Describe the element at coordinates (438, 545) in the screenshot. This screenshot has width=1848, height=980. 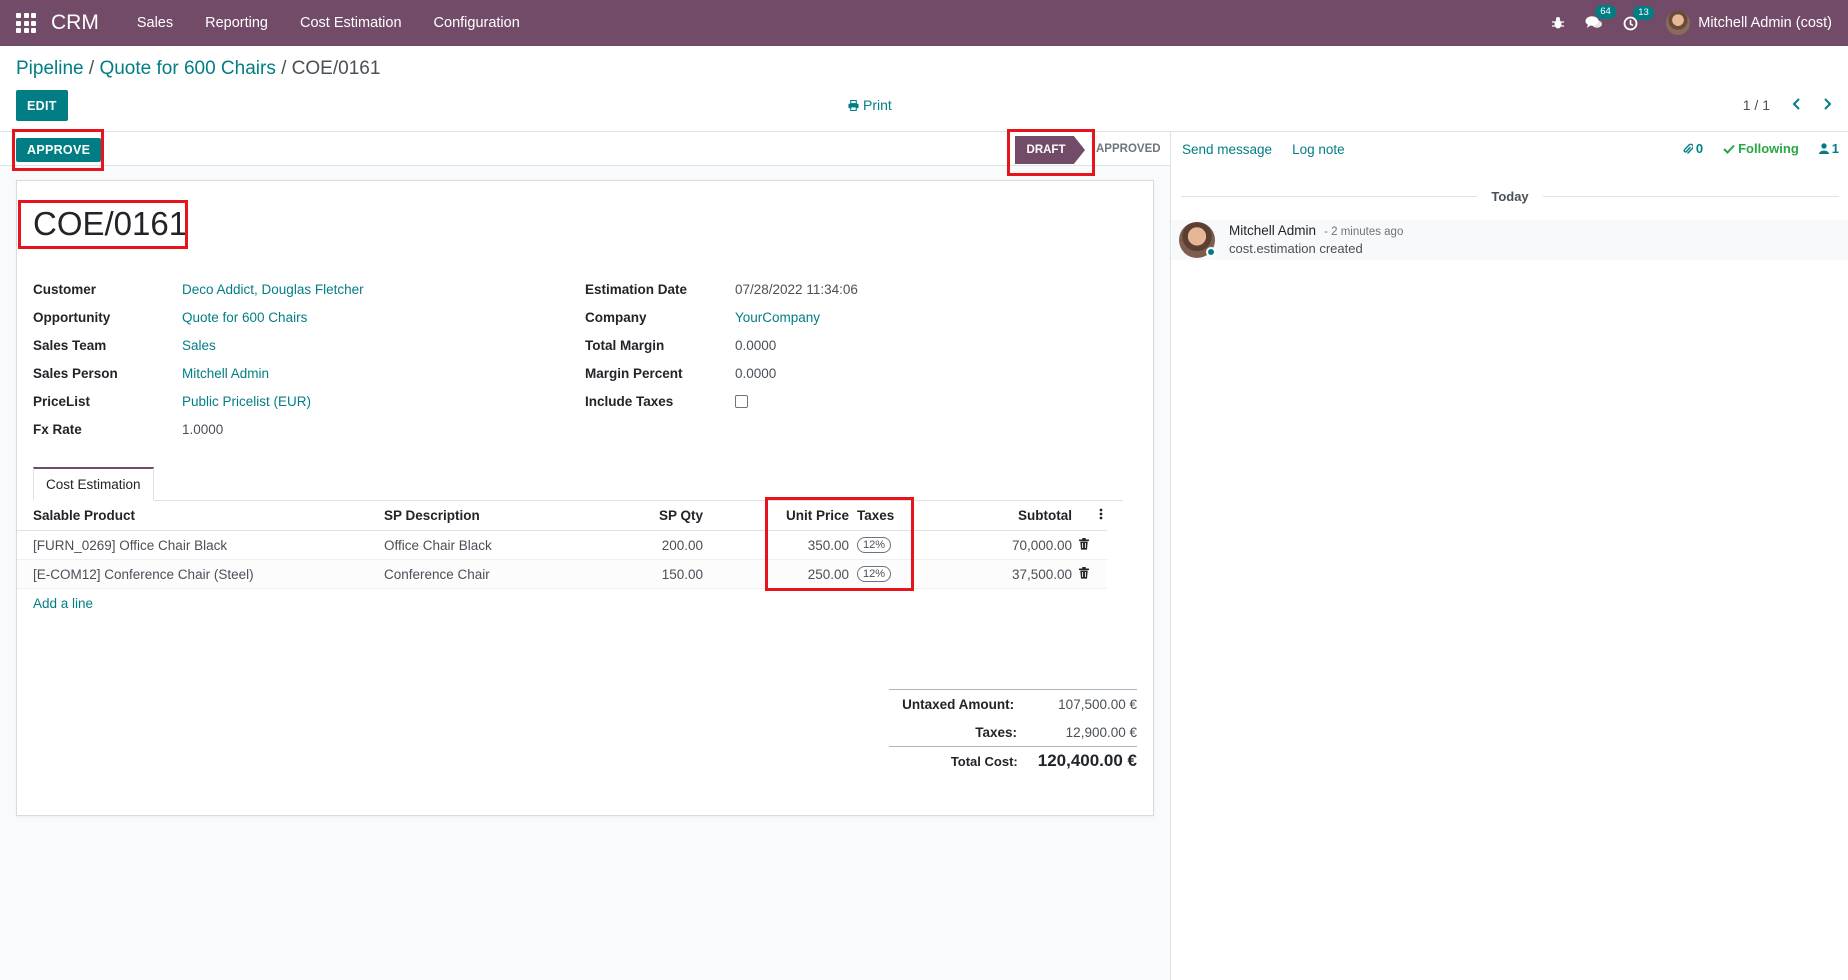
I see `row-description: Office Chair Black` at that location.